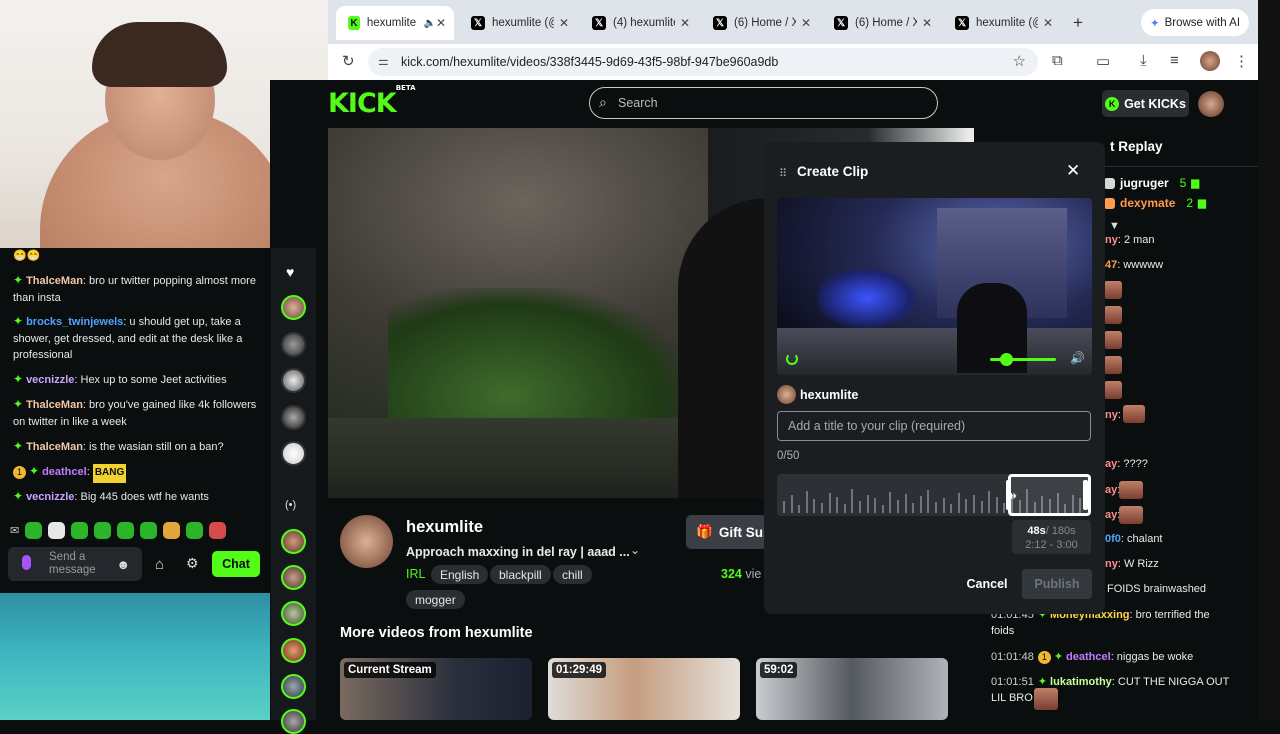  Describe the element at coordinates (934, 286) in the screenshot. I see `clip-preview-player` at that location.